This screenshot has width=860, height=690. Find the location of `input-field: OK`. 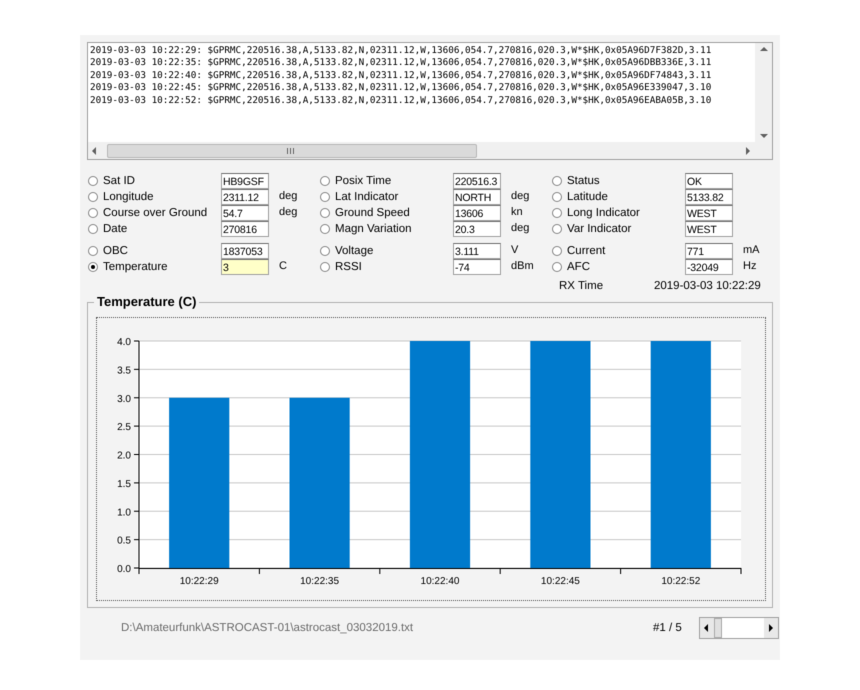

input-field: OK is located at coordinates (709, 181).